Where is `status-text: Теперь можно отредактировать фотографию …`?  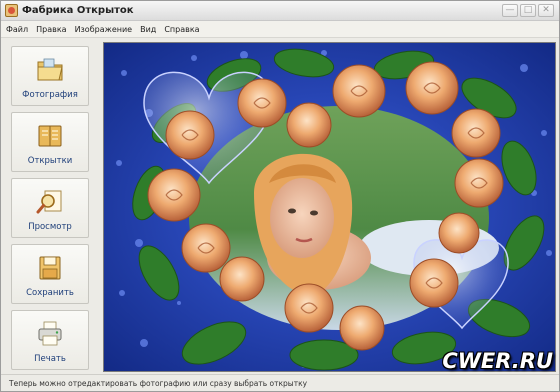 status-text: Теперь можно отредактировать фотографию … is located at coordinates (158, 383).